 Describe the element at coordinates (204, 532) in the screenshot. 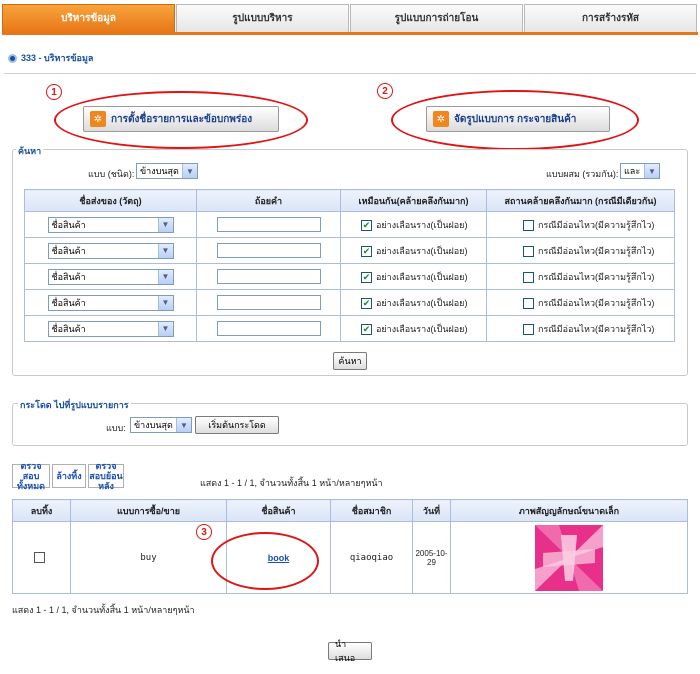

I see `annotation-marker-3: 3` at that location.